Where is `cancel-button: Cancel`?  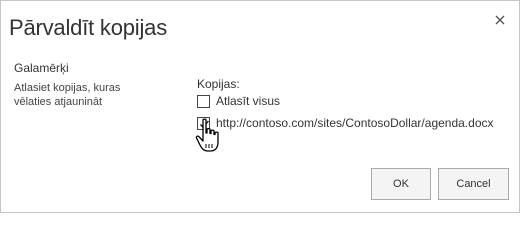 cancel-button: Cancel is located at coordinates (473, 184).